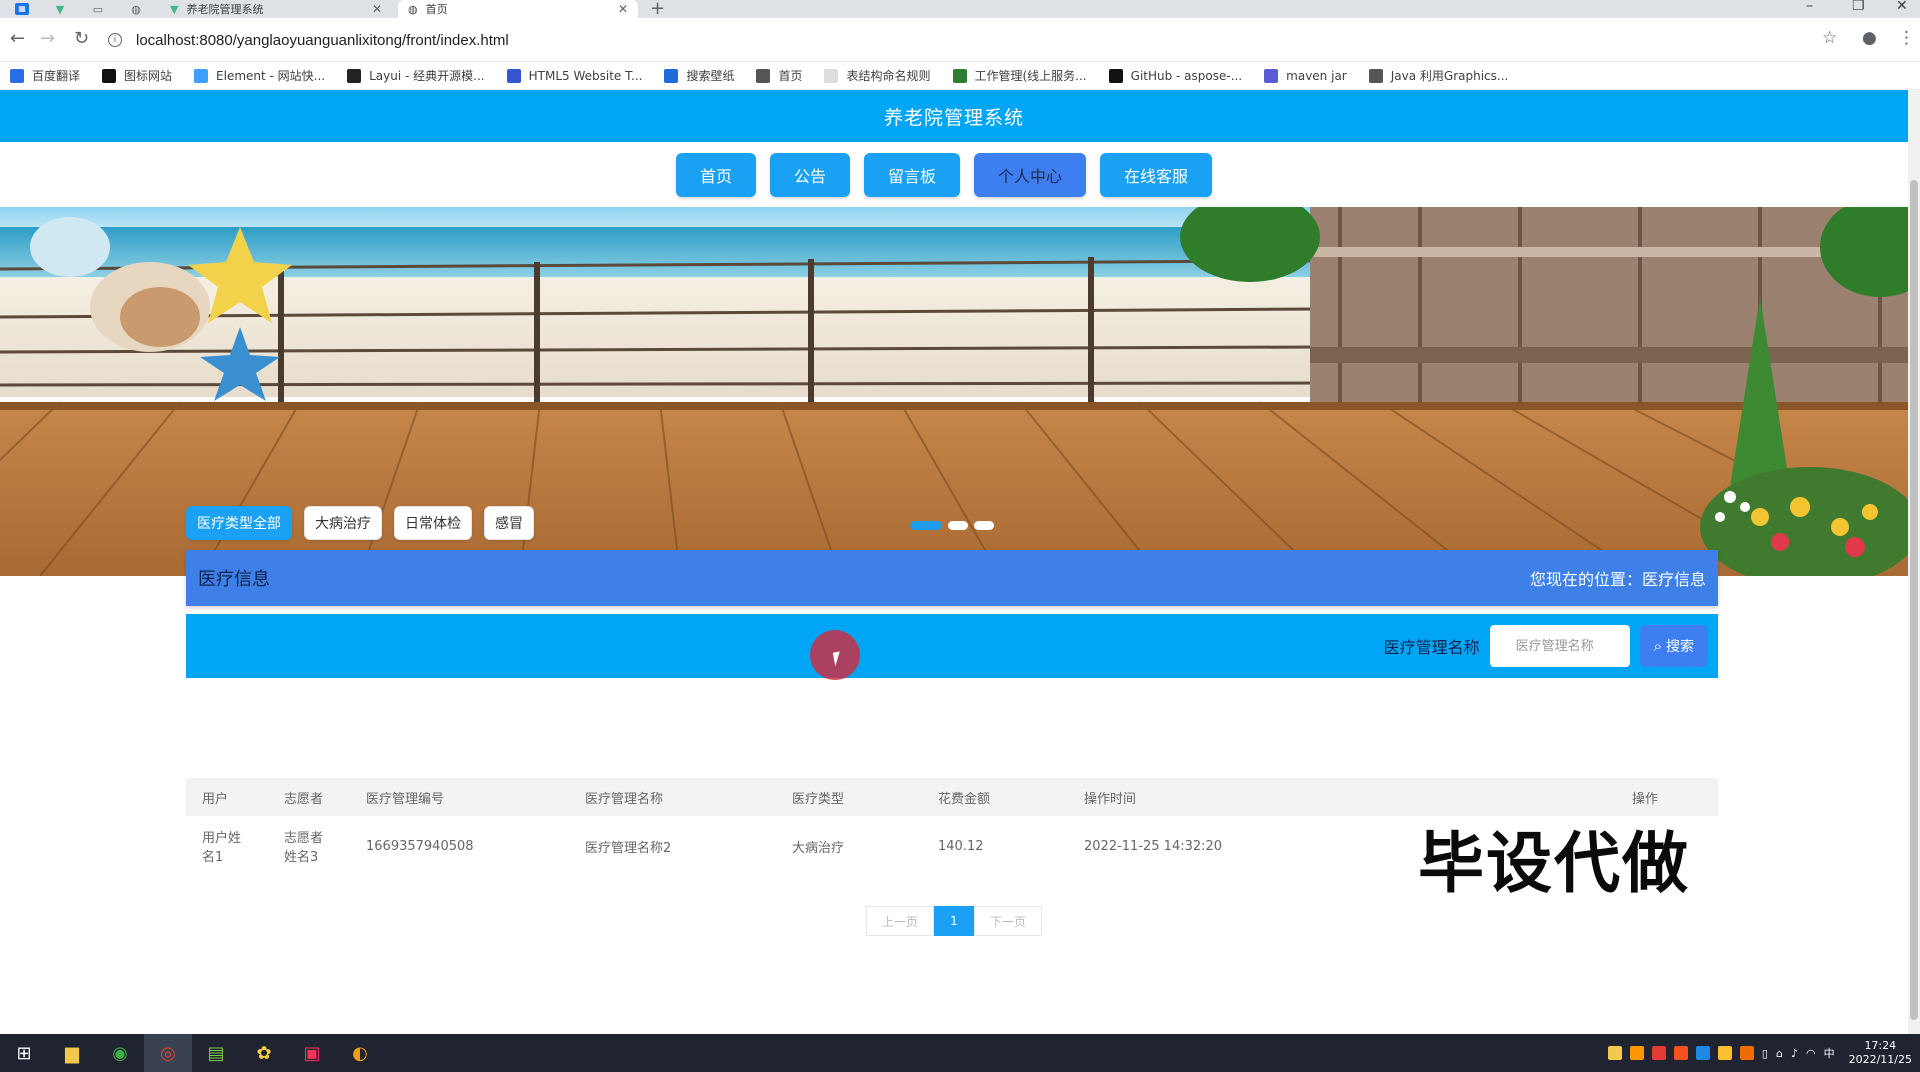  I want to click on search-input, so click(1559, 646).